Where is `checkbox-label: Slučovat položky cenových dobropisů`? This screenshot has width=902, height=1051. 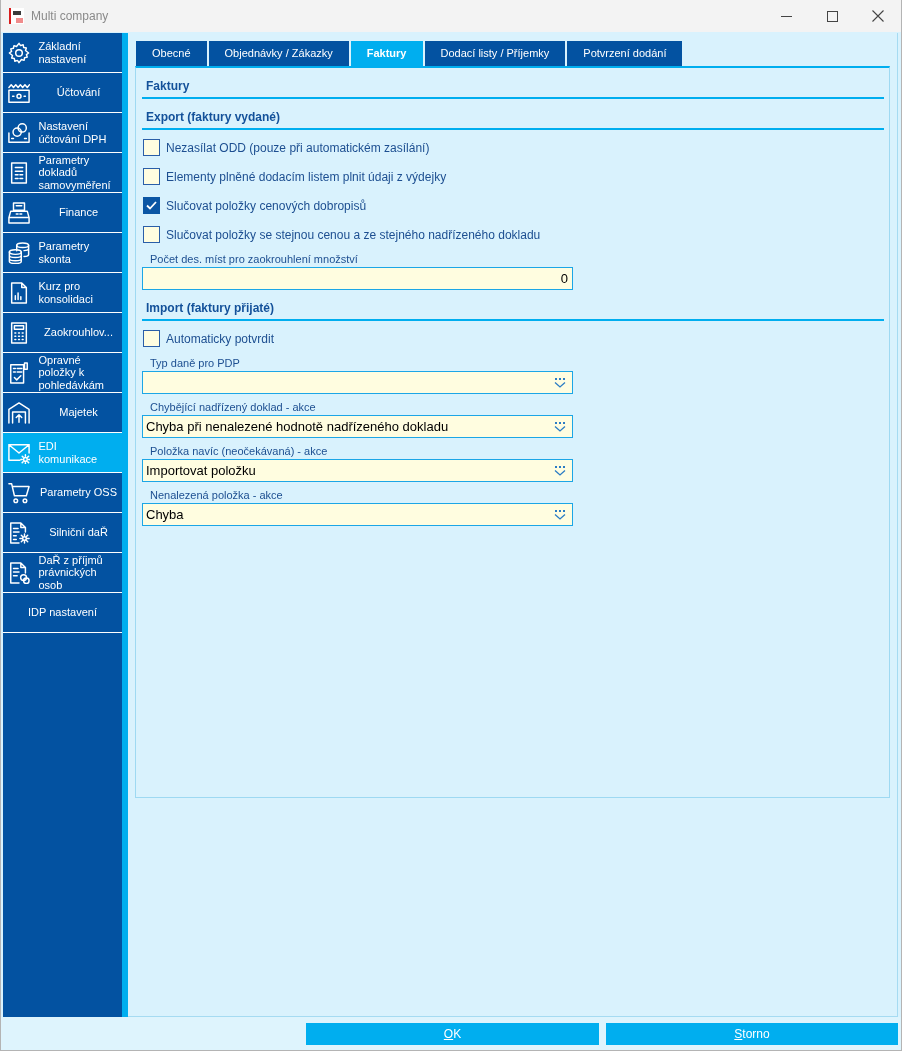
checkbox-label: Slučovat položky cenových dobropisů is located at coordinates (266, 206).